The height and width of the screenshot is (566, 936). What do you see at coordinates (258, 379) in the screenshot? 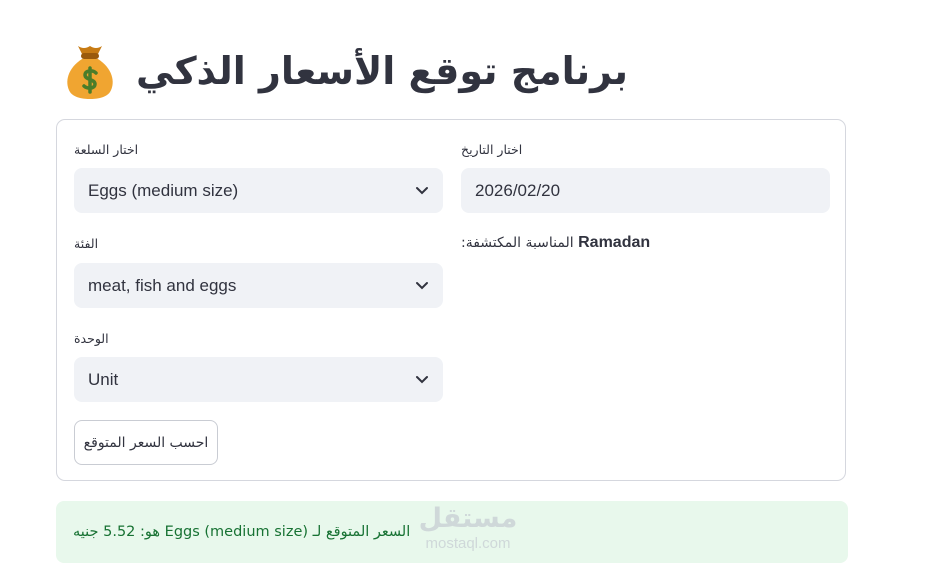
I see `unit-select: Unit` at bounding box center [258, 379].